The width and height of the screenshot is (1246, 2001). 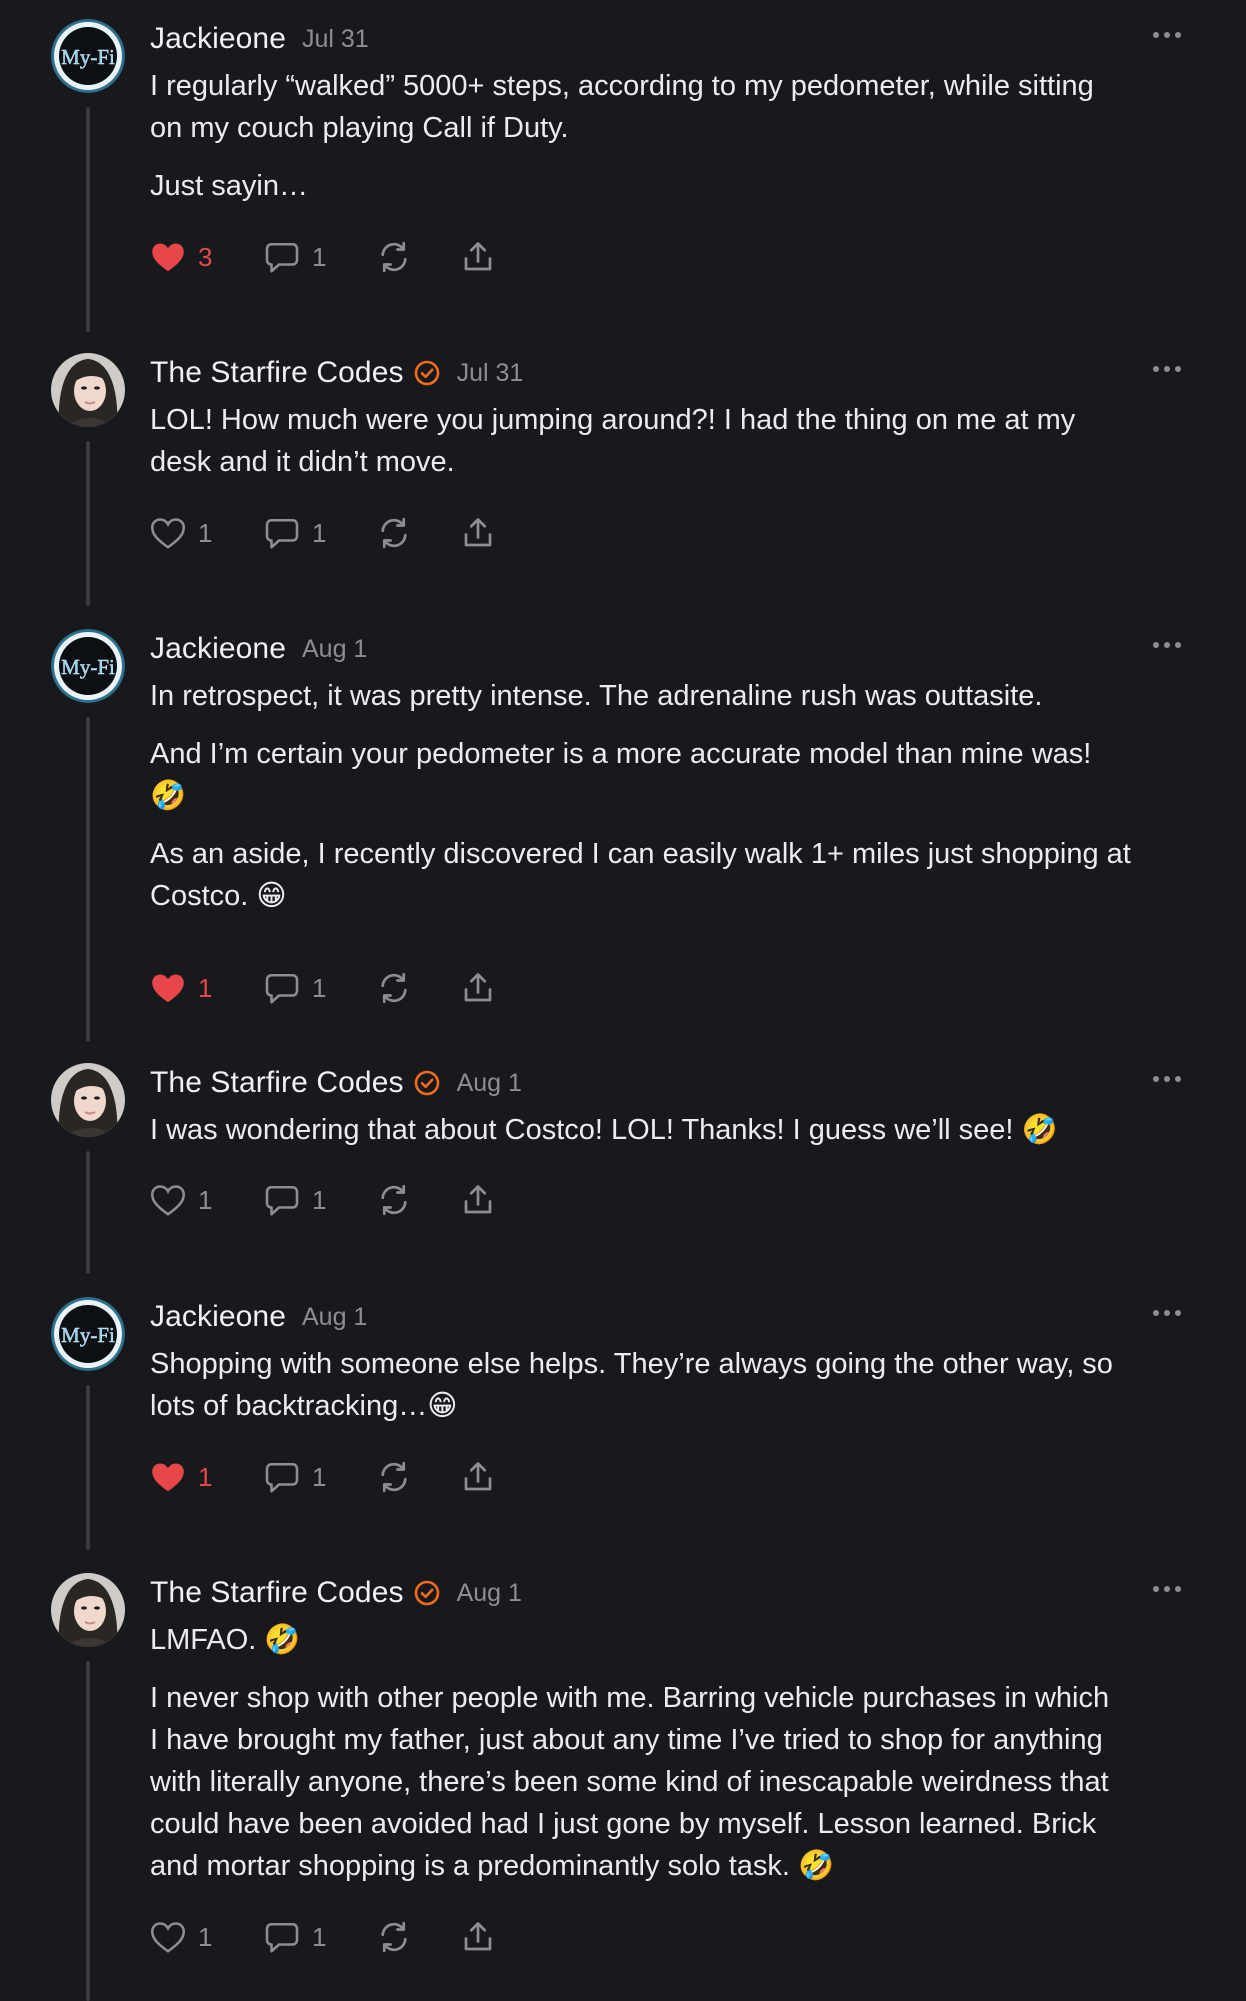 I want to click on like-button: 3, so click(x=207, y=257).